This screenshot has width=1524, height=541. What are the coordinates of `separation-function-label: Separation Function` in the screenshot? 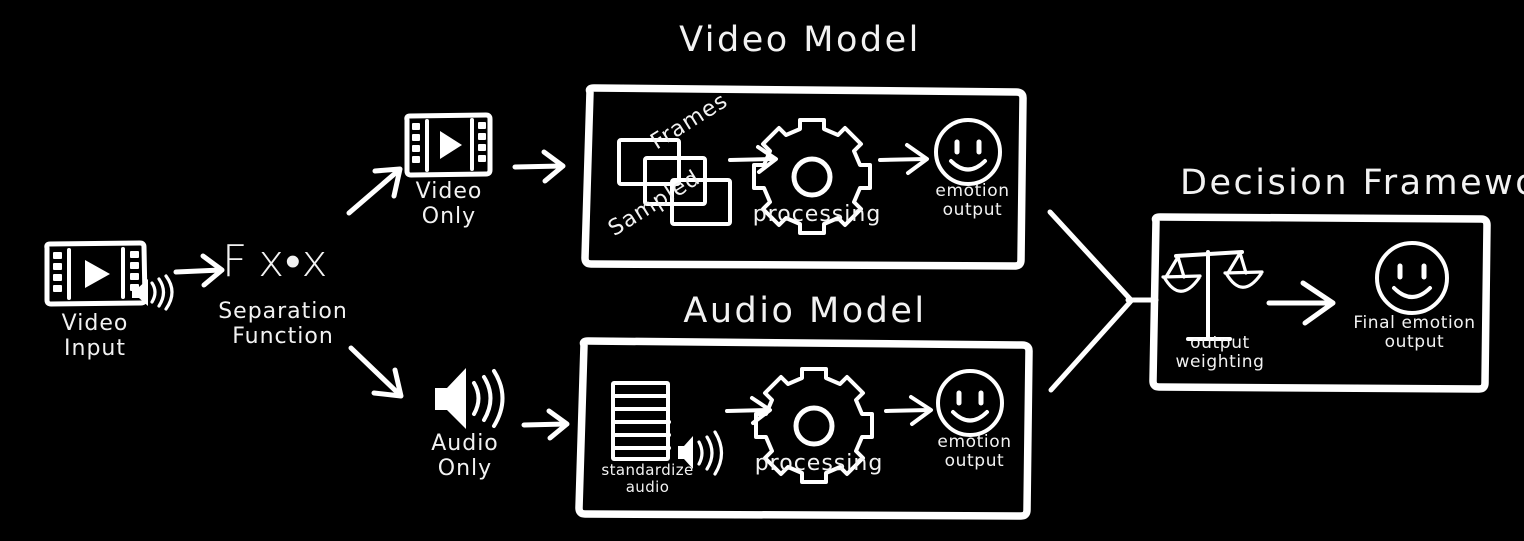 It's located at (283, 324).